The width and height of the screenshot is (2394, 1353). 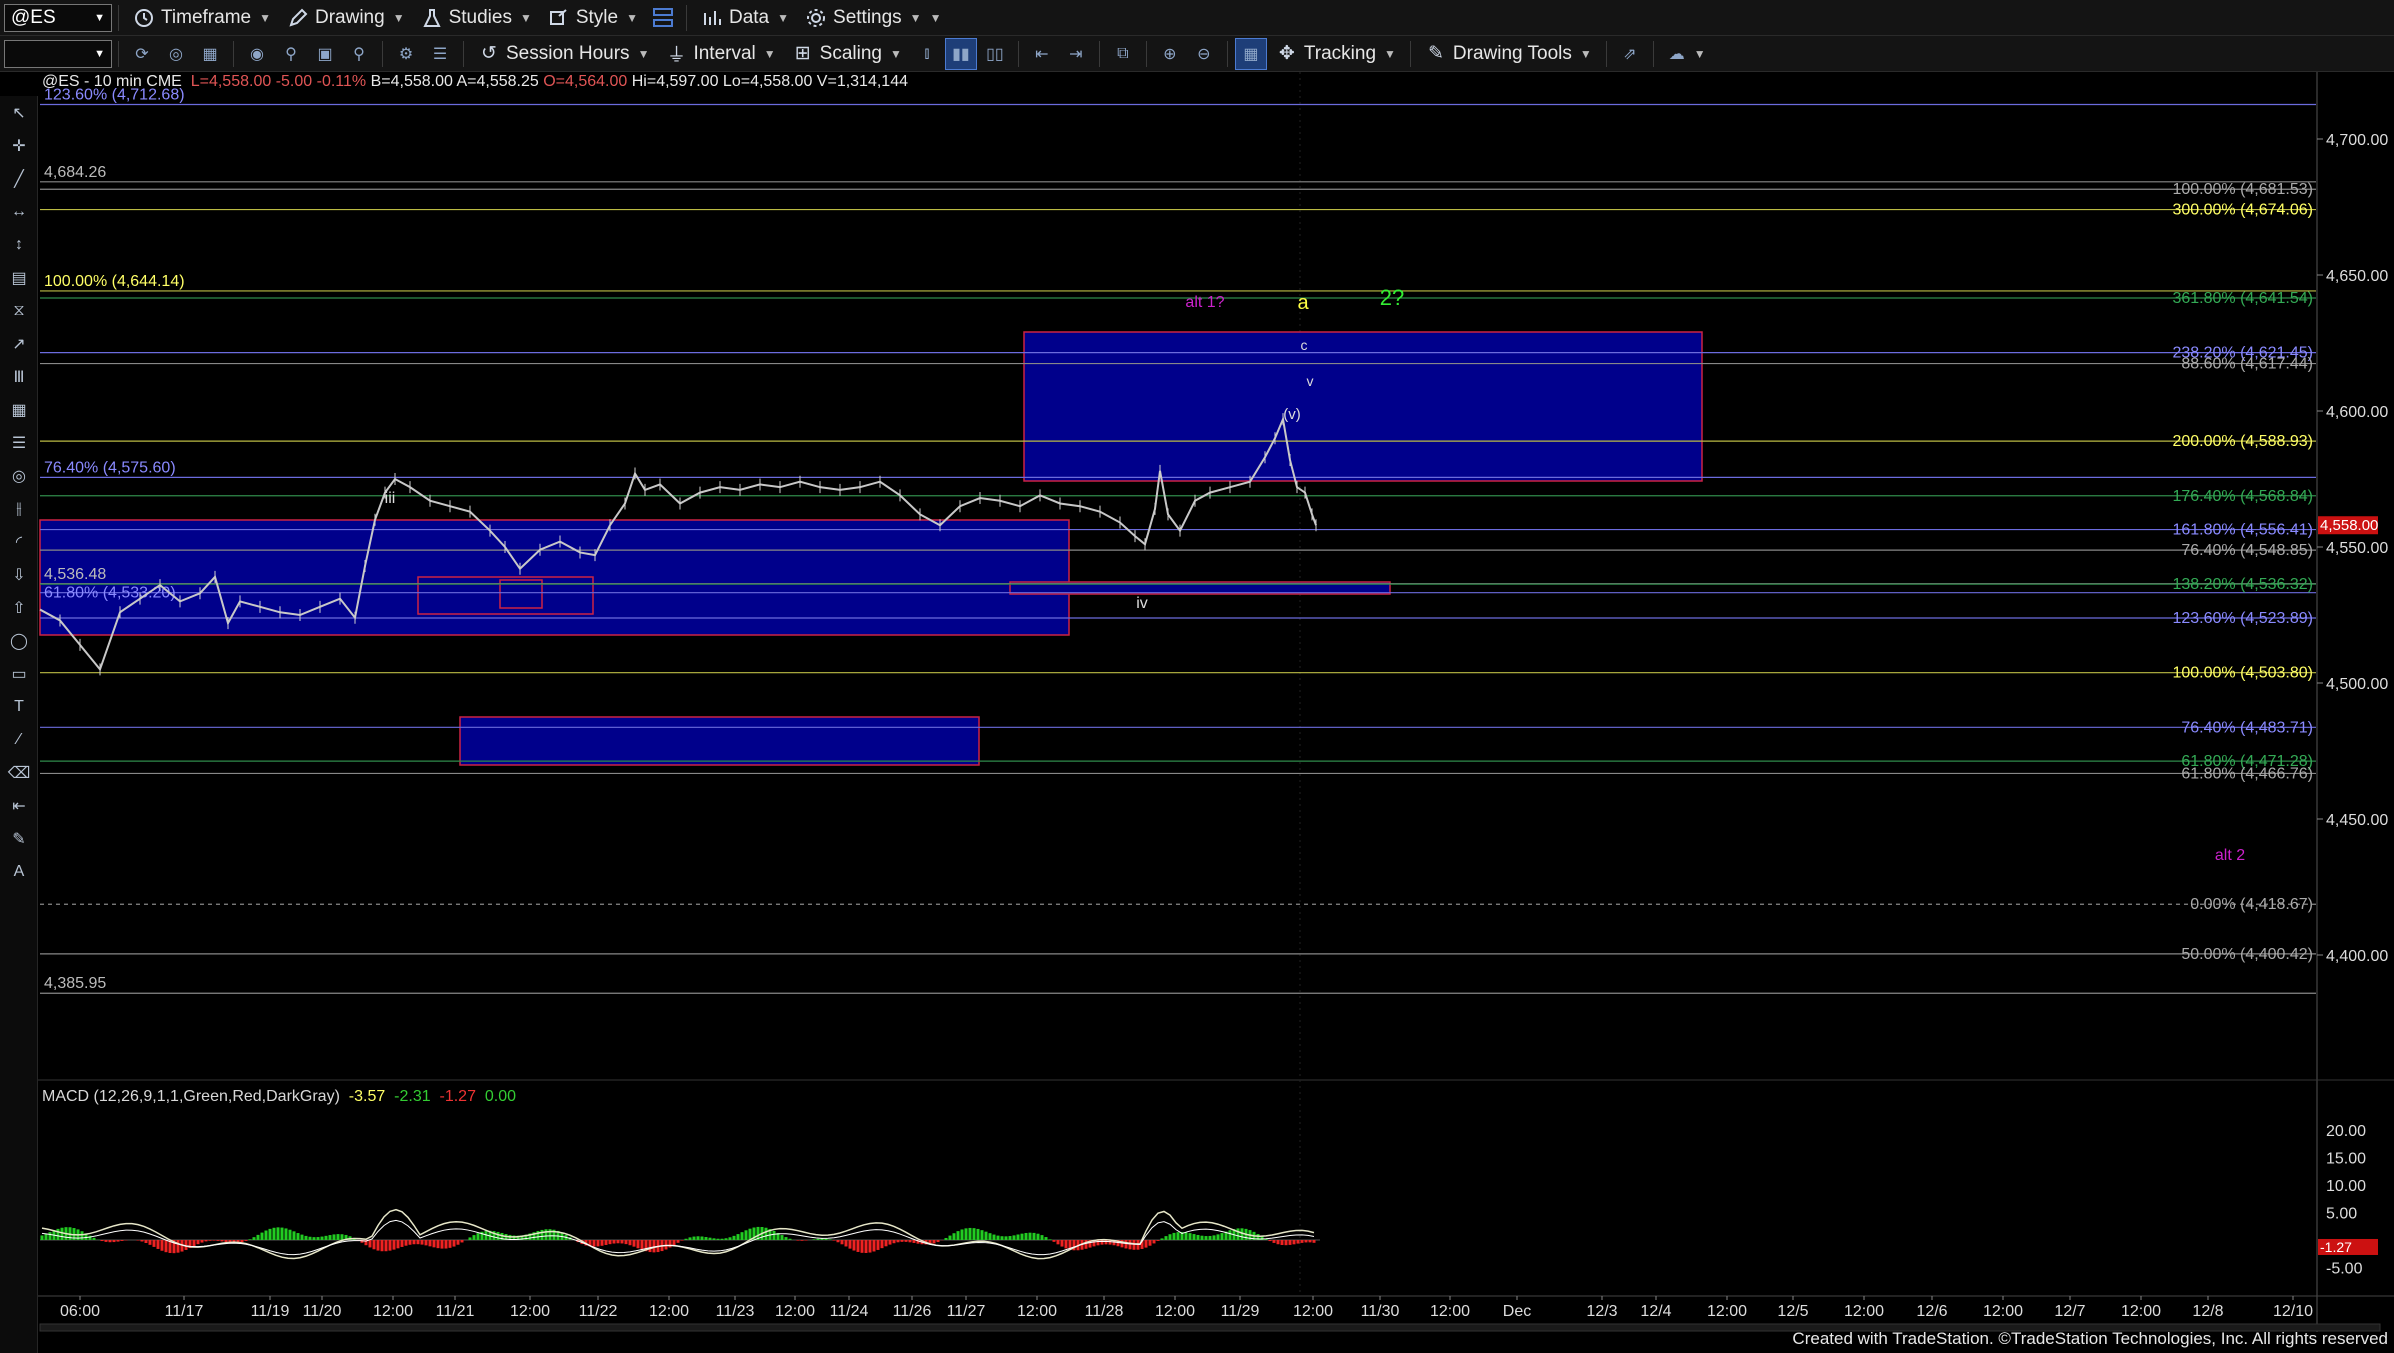 I want to click on time-axis-label: 11/20, so click(x=322, y=1311).